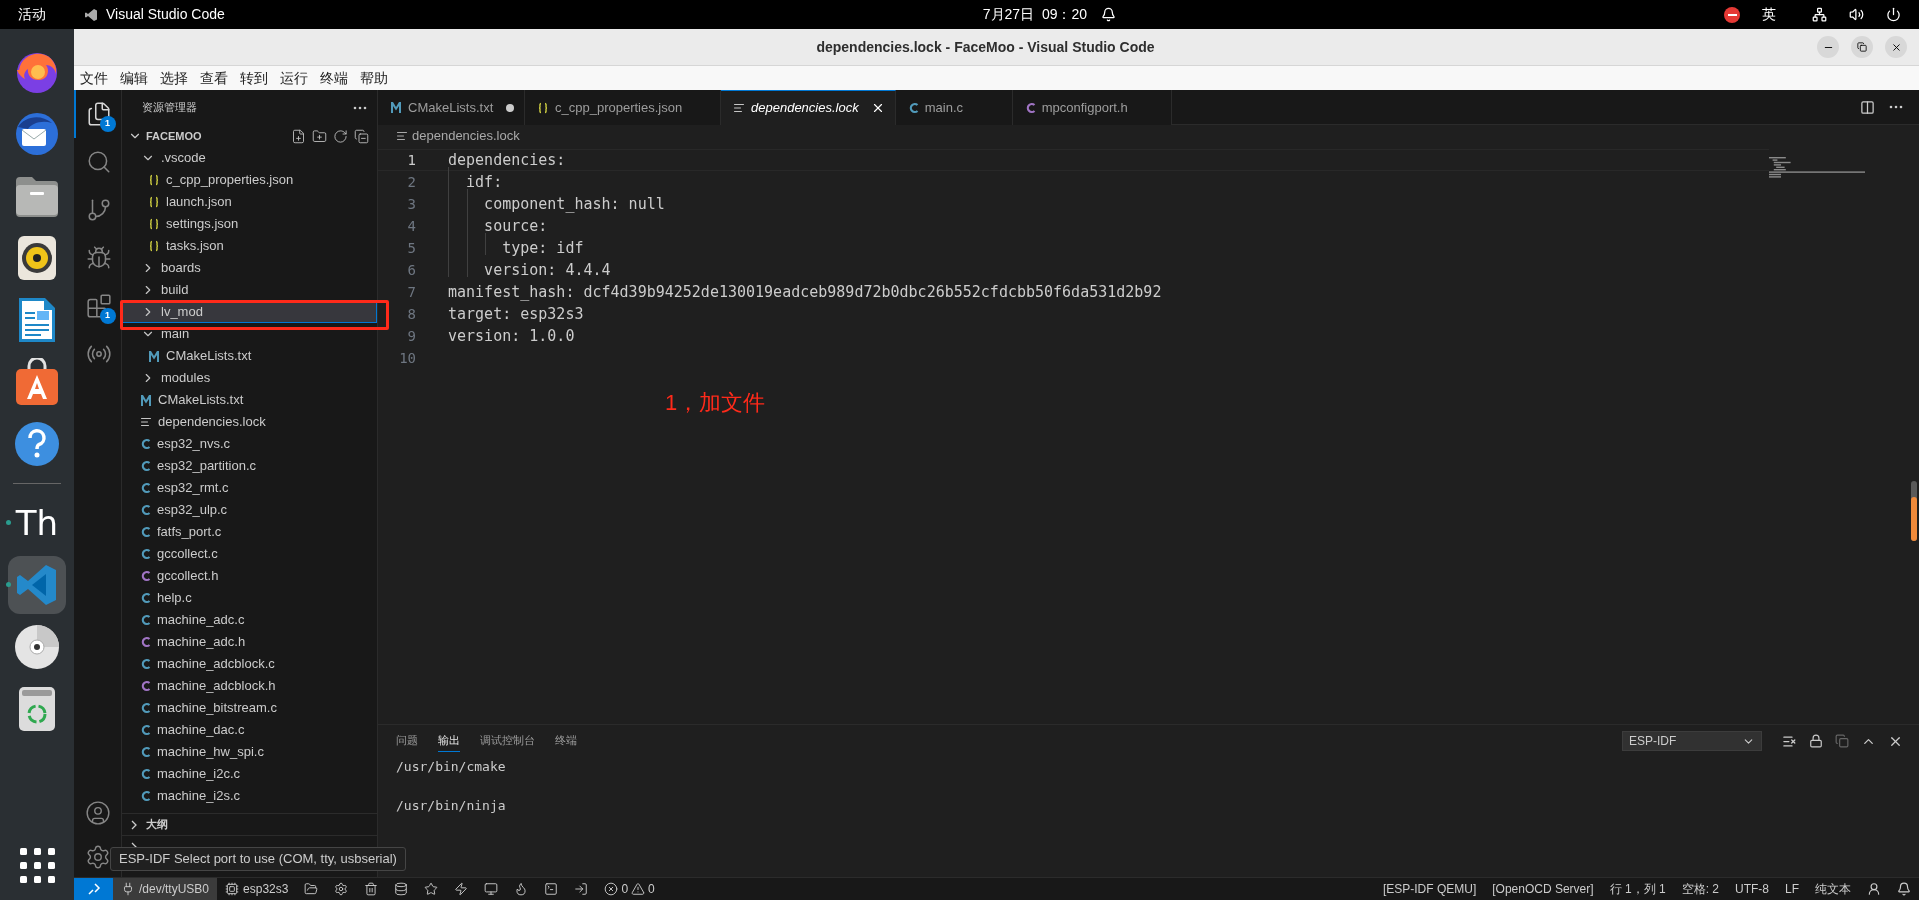 This screenshot has height=900, width=1919. Describe the element at coordinates (411, 270) in the screenshot. I see `line-number: 6` at that location.